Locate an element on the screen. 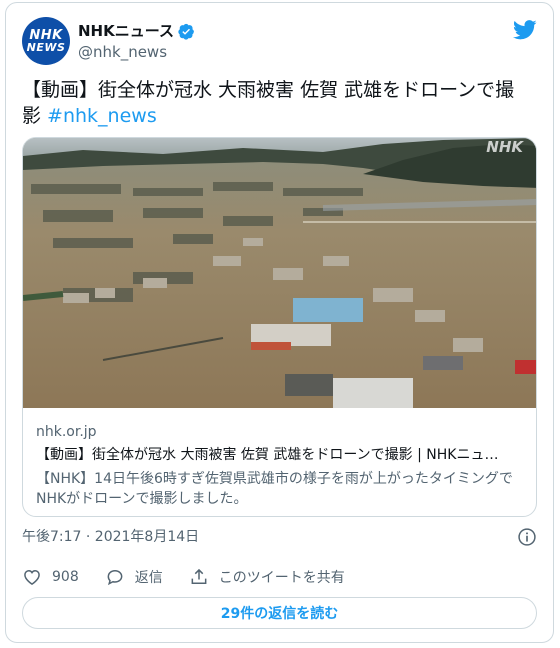  author-name-row: NHKニュース is located at coordinates (136, 31).